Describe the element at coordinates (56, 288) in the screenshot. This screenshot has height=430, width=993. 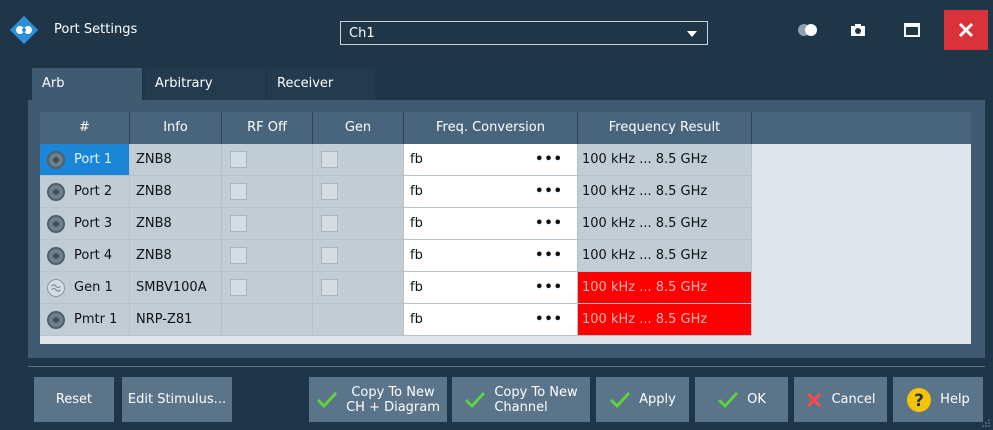
I see `generator-icon` at that location.